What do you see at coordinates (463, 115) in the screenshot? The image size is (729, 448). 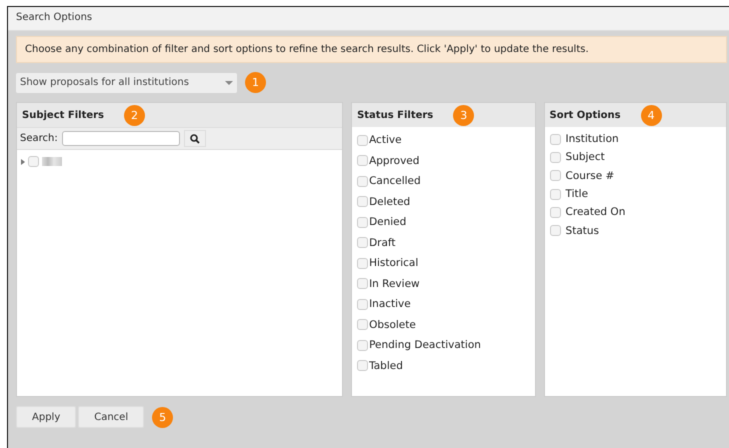 I see `step-badge: 3` at bounding box center [463, 115].